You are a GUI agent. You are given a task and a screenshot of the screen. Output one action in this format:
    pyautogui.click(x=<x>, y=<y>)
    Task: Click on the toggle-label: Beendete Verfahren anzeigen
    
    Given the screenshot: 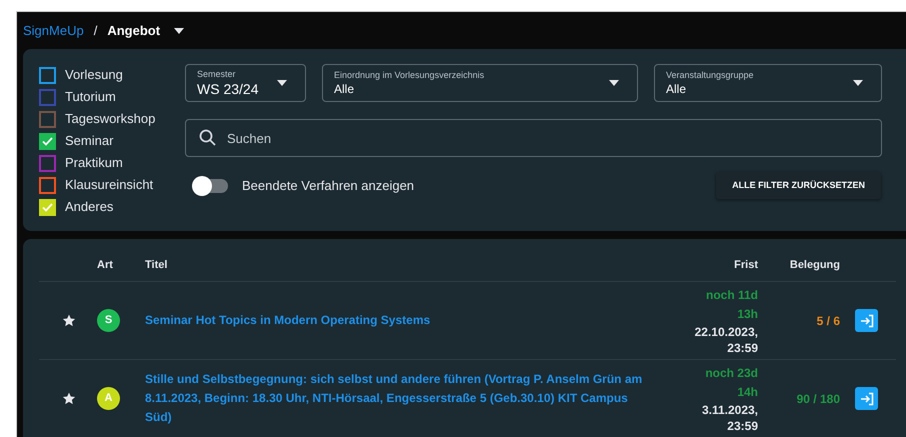 What is the action you would take?
    pyautogui.click(x=328, y=185)
    